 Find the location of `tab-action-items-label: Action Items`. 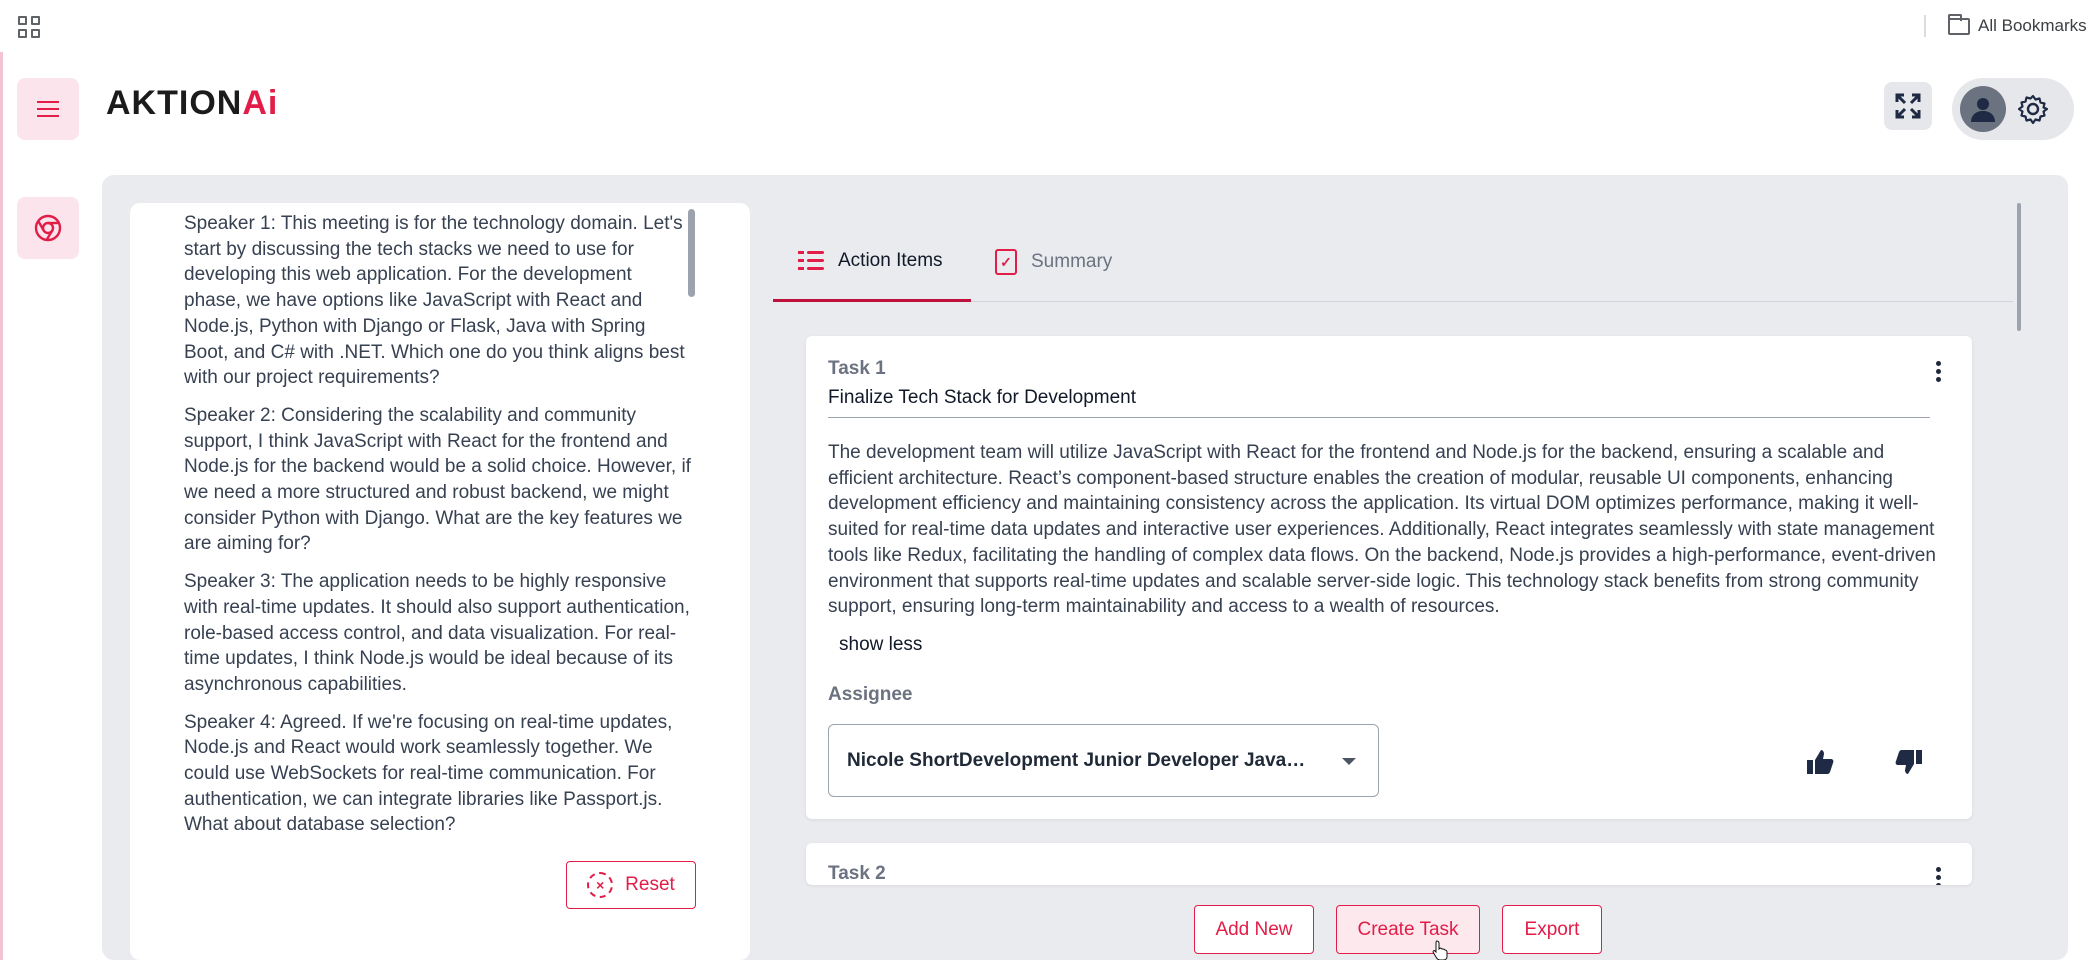

tab-action-items-label: Action Items is located at coordinates (890, 260).